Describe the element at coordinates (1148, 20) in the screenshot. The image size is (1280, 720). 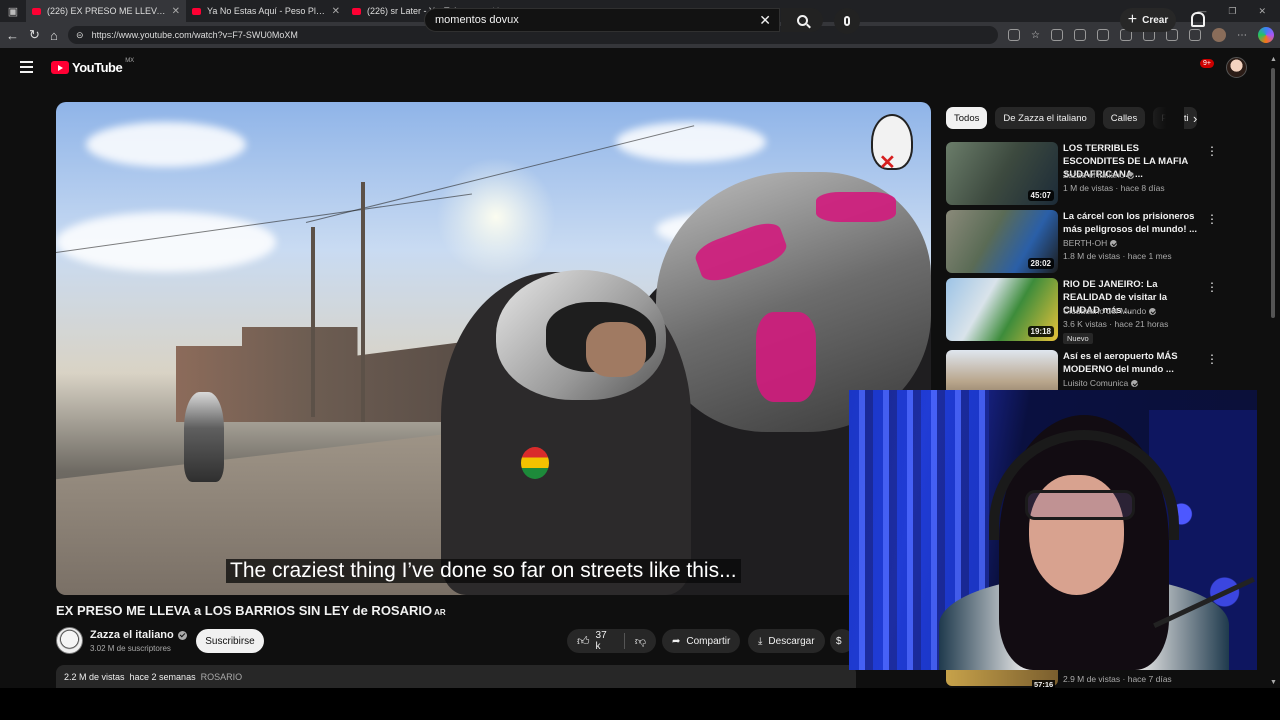
I see `create-button: + Crear` at that location.